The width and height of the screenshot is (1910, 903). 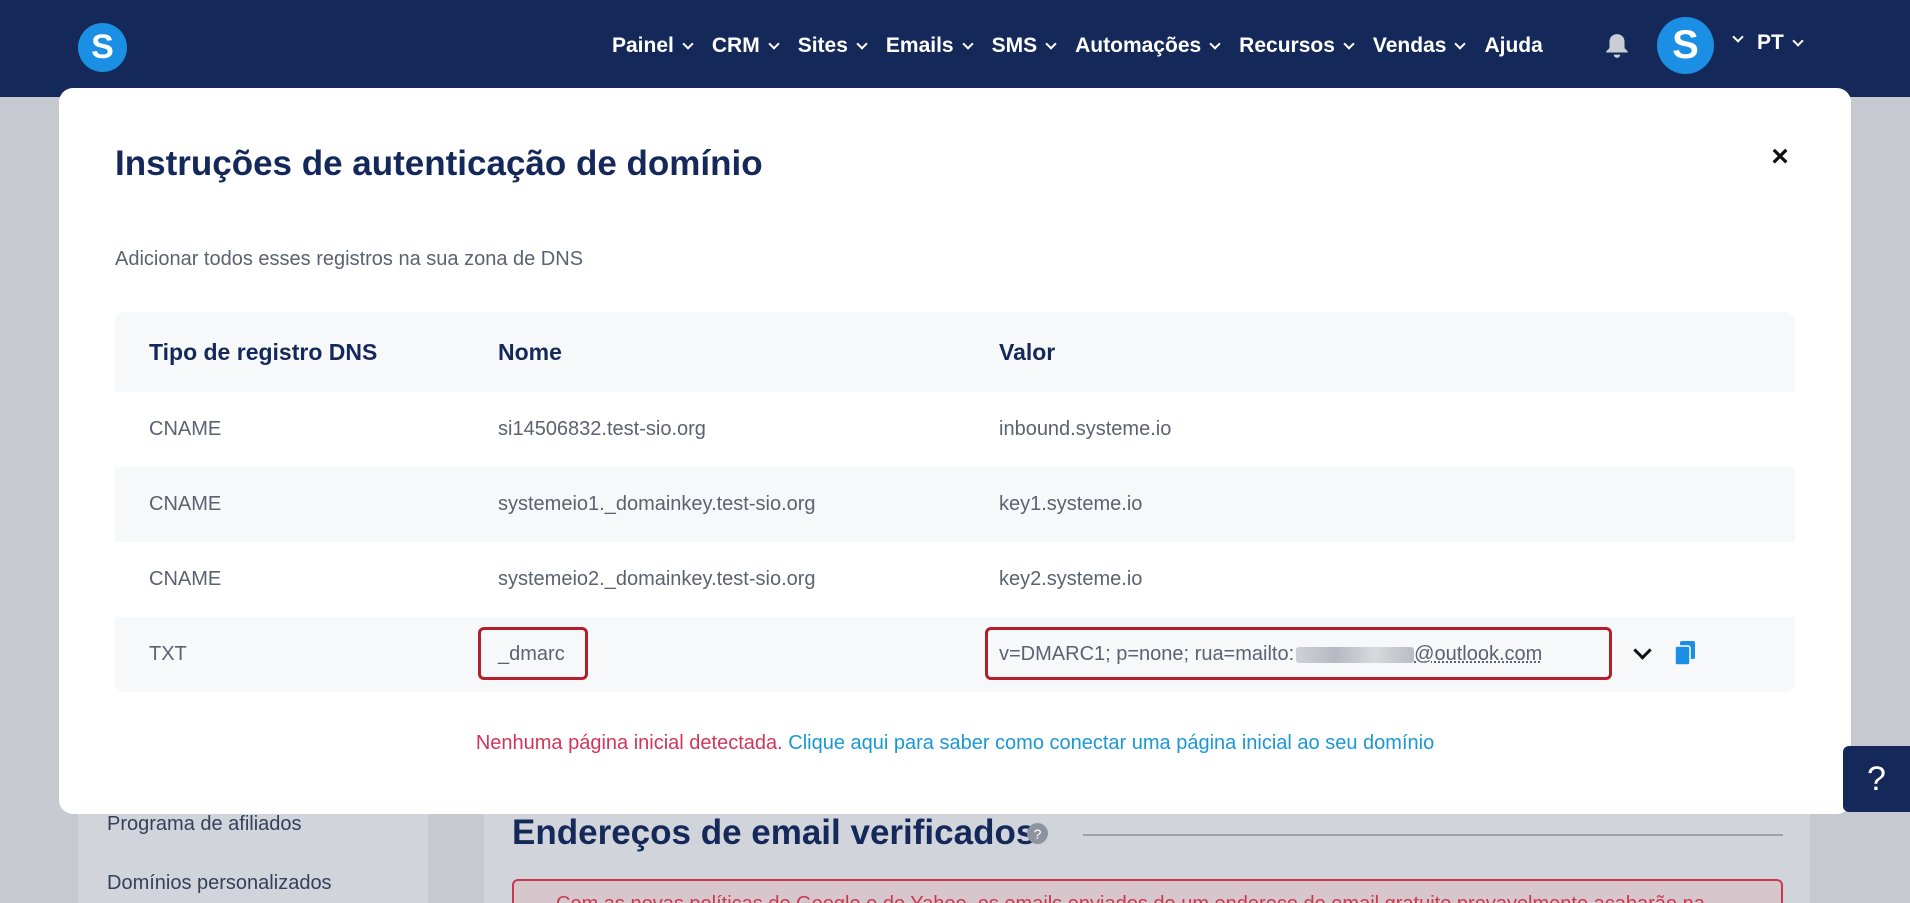 What do you see at coordinates (1355, 654) in the screenshot?
I see `redacted-email` at bounding box center [1355, 654].